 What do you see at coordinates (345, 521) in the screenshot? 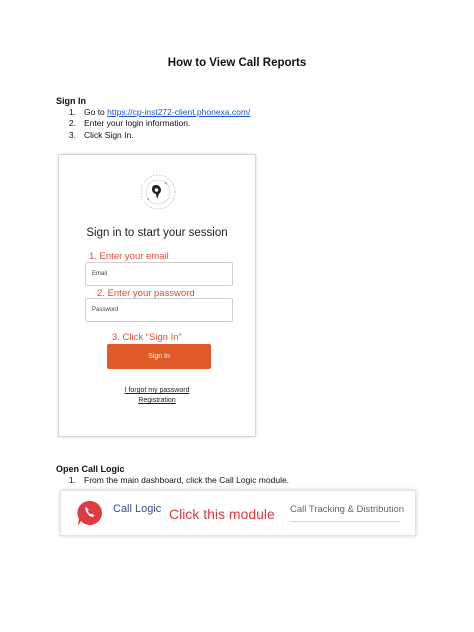
I see `divider` at bounding box center [345, 521].